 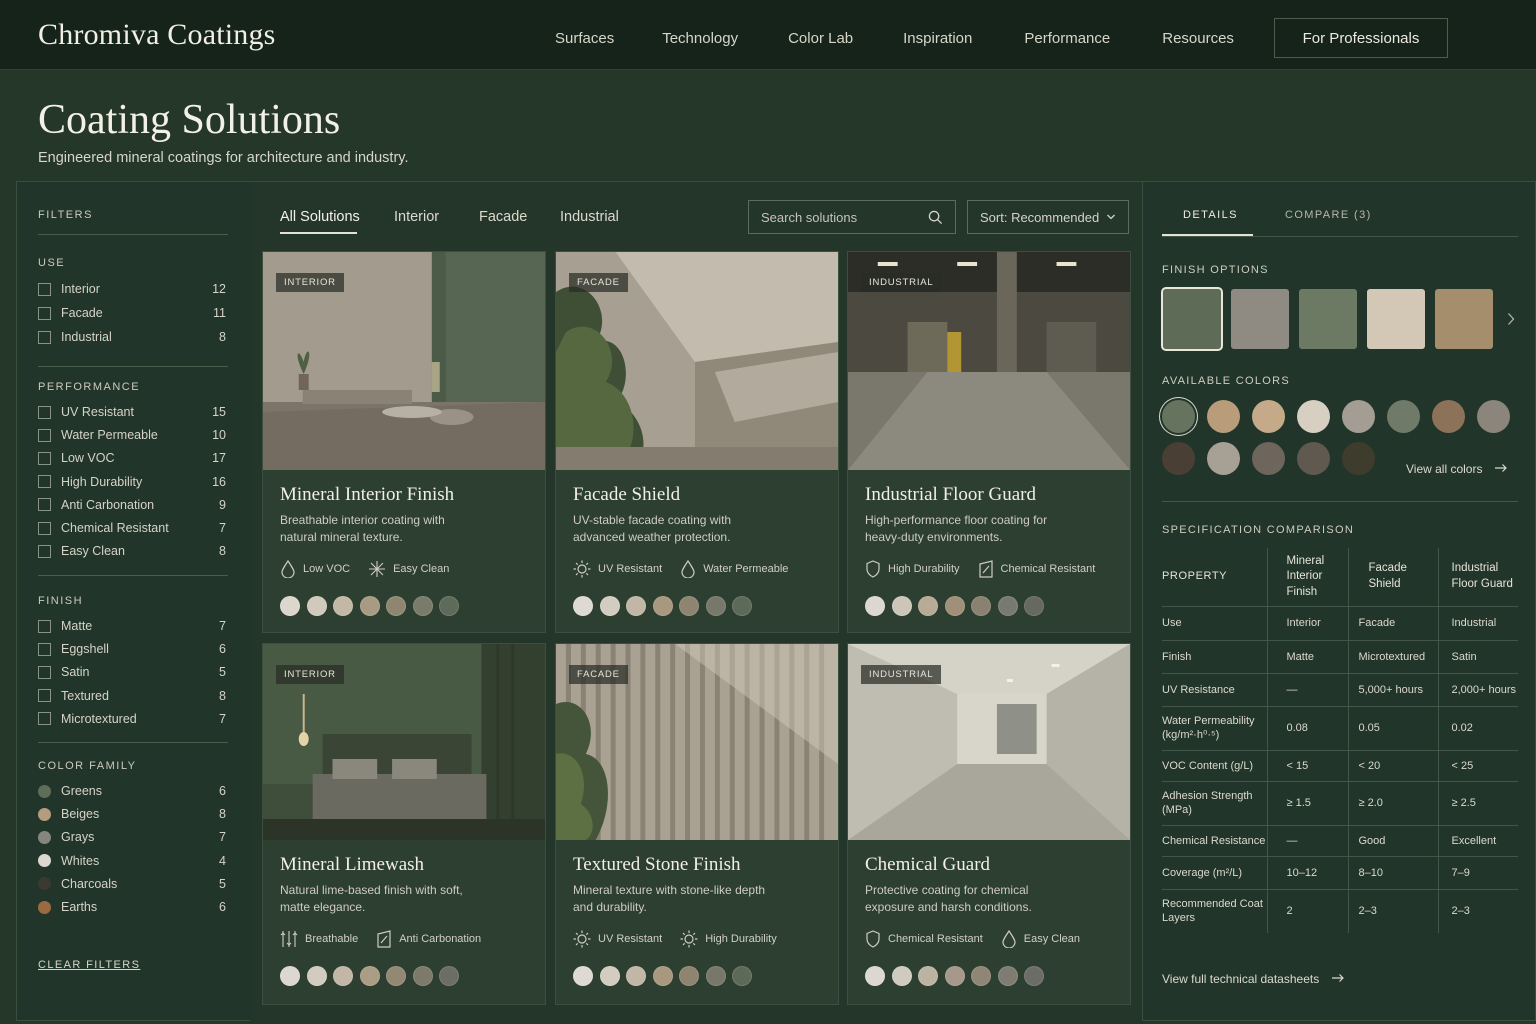 I want to click on filter-option: Grays 7, so click(x=132, y=837).